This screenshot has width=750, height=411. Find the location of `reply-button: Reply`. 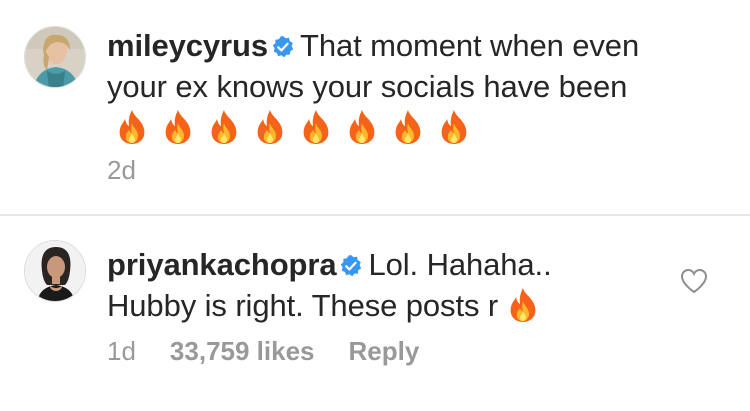

reply-button: Reply is located at coordinates (384, 351).